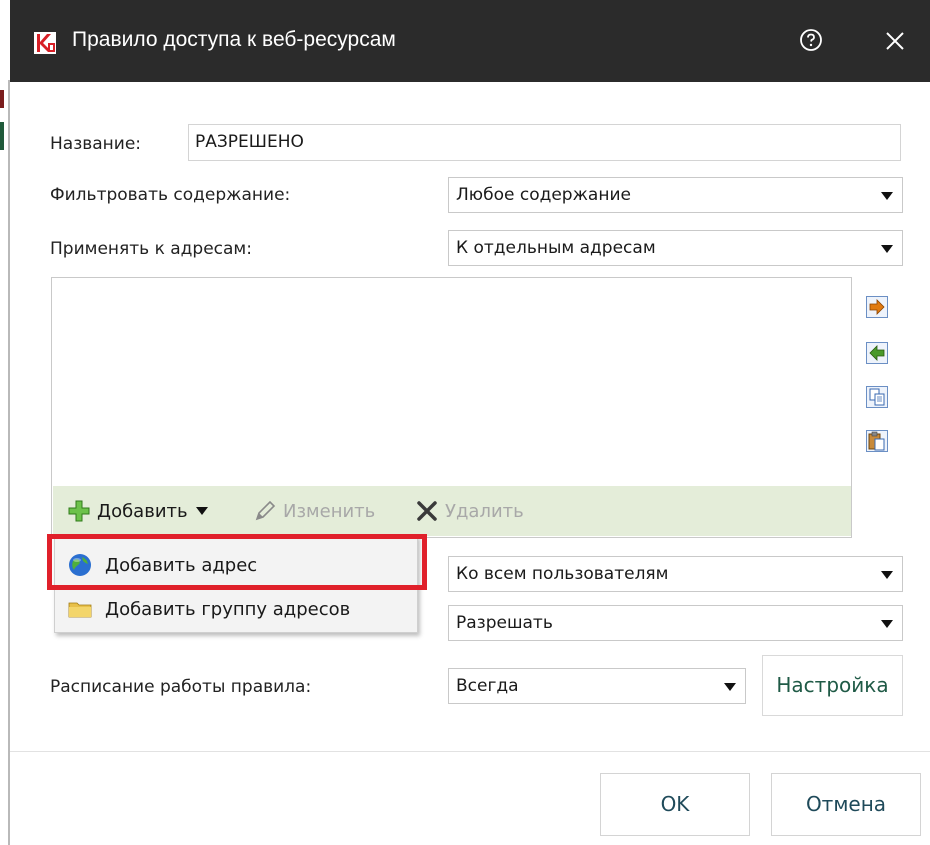 The height and width of the screenshot is (845, 930). I want to click on edit-button: Изменить, so click(314, 511).